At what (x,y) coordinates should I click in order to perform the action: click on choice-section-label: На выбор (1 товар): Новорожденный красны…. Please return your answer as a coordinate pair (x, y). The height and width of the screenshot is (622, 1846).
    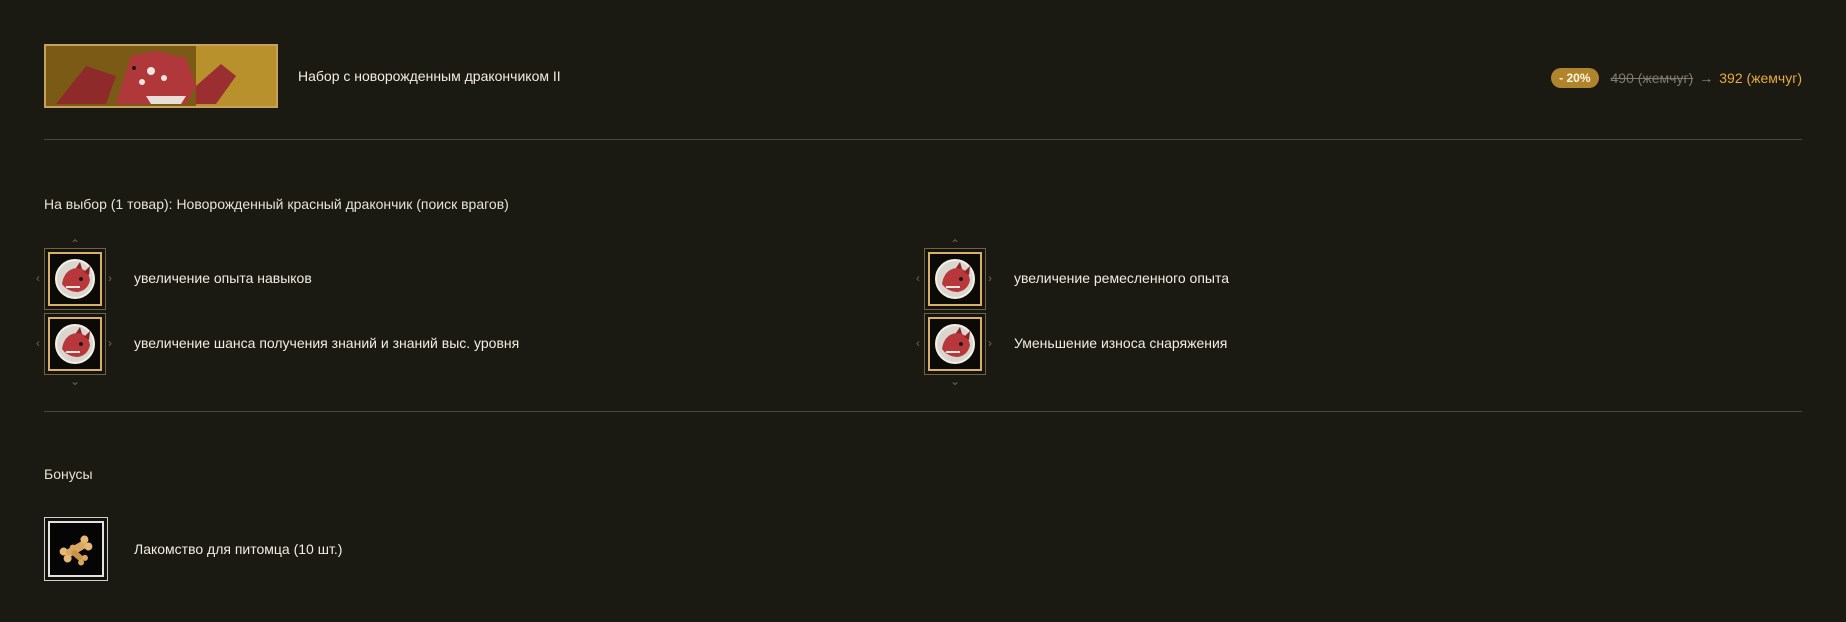
    Looking at the image, I should click on (276, 204).